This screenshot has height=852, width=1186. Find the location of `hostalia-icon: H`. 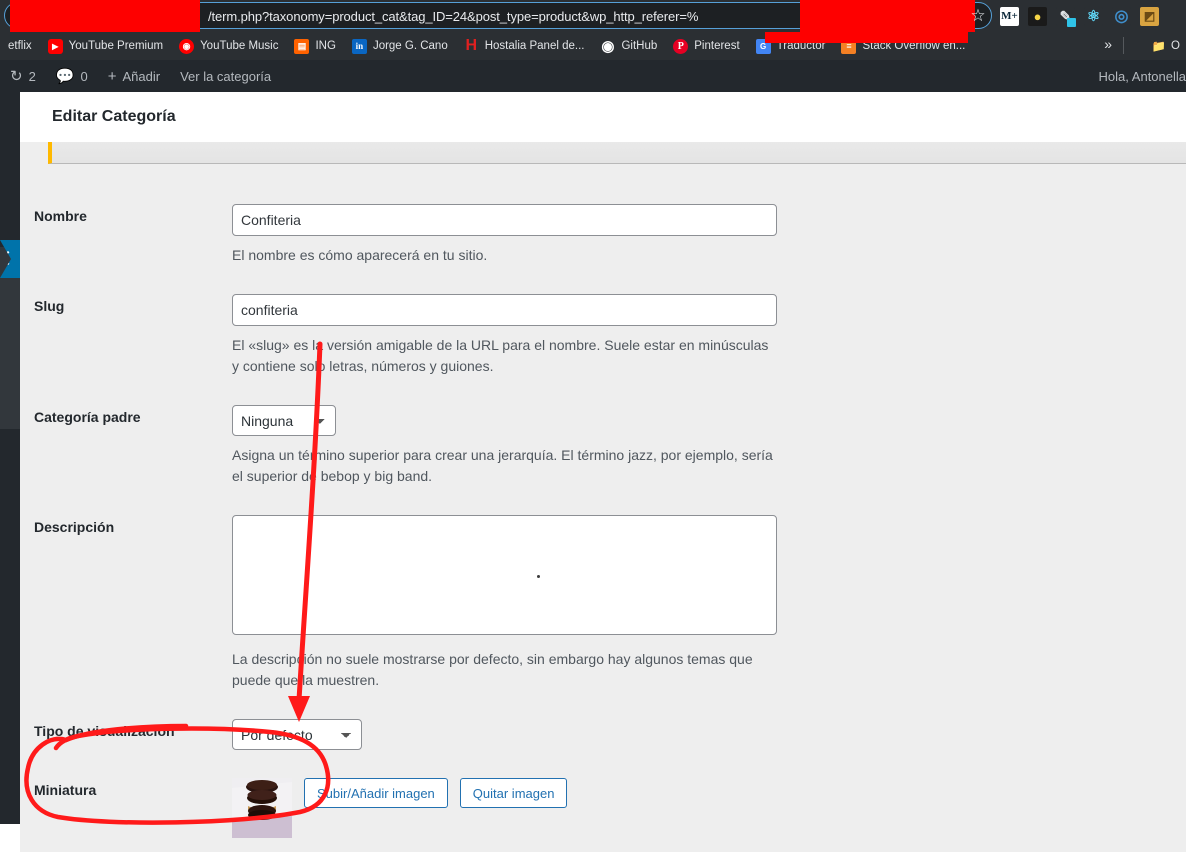

hostalia-icon: H is located at coordinates (471, 45).